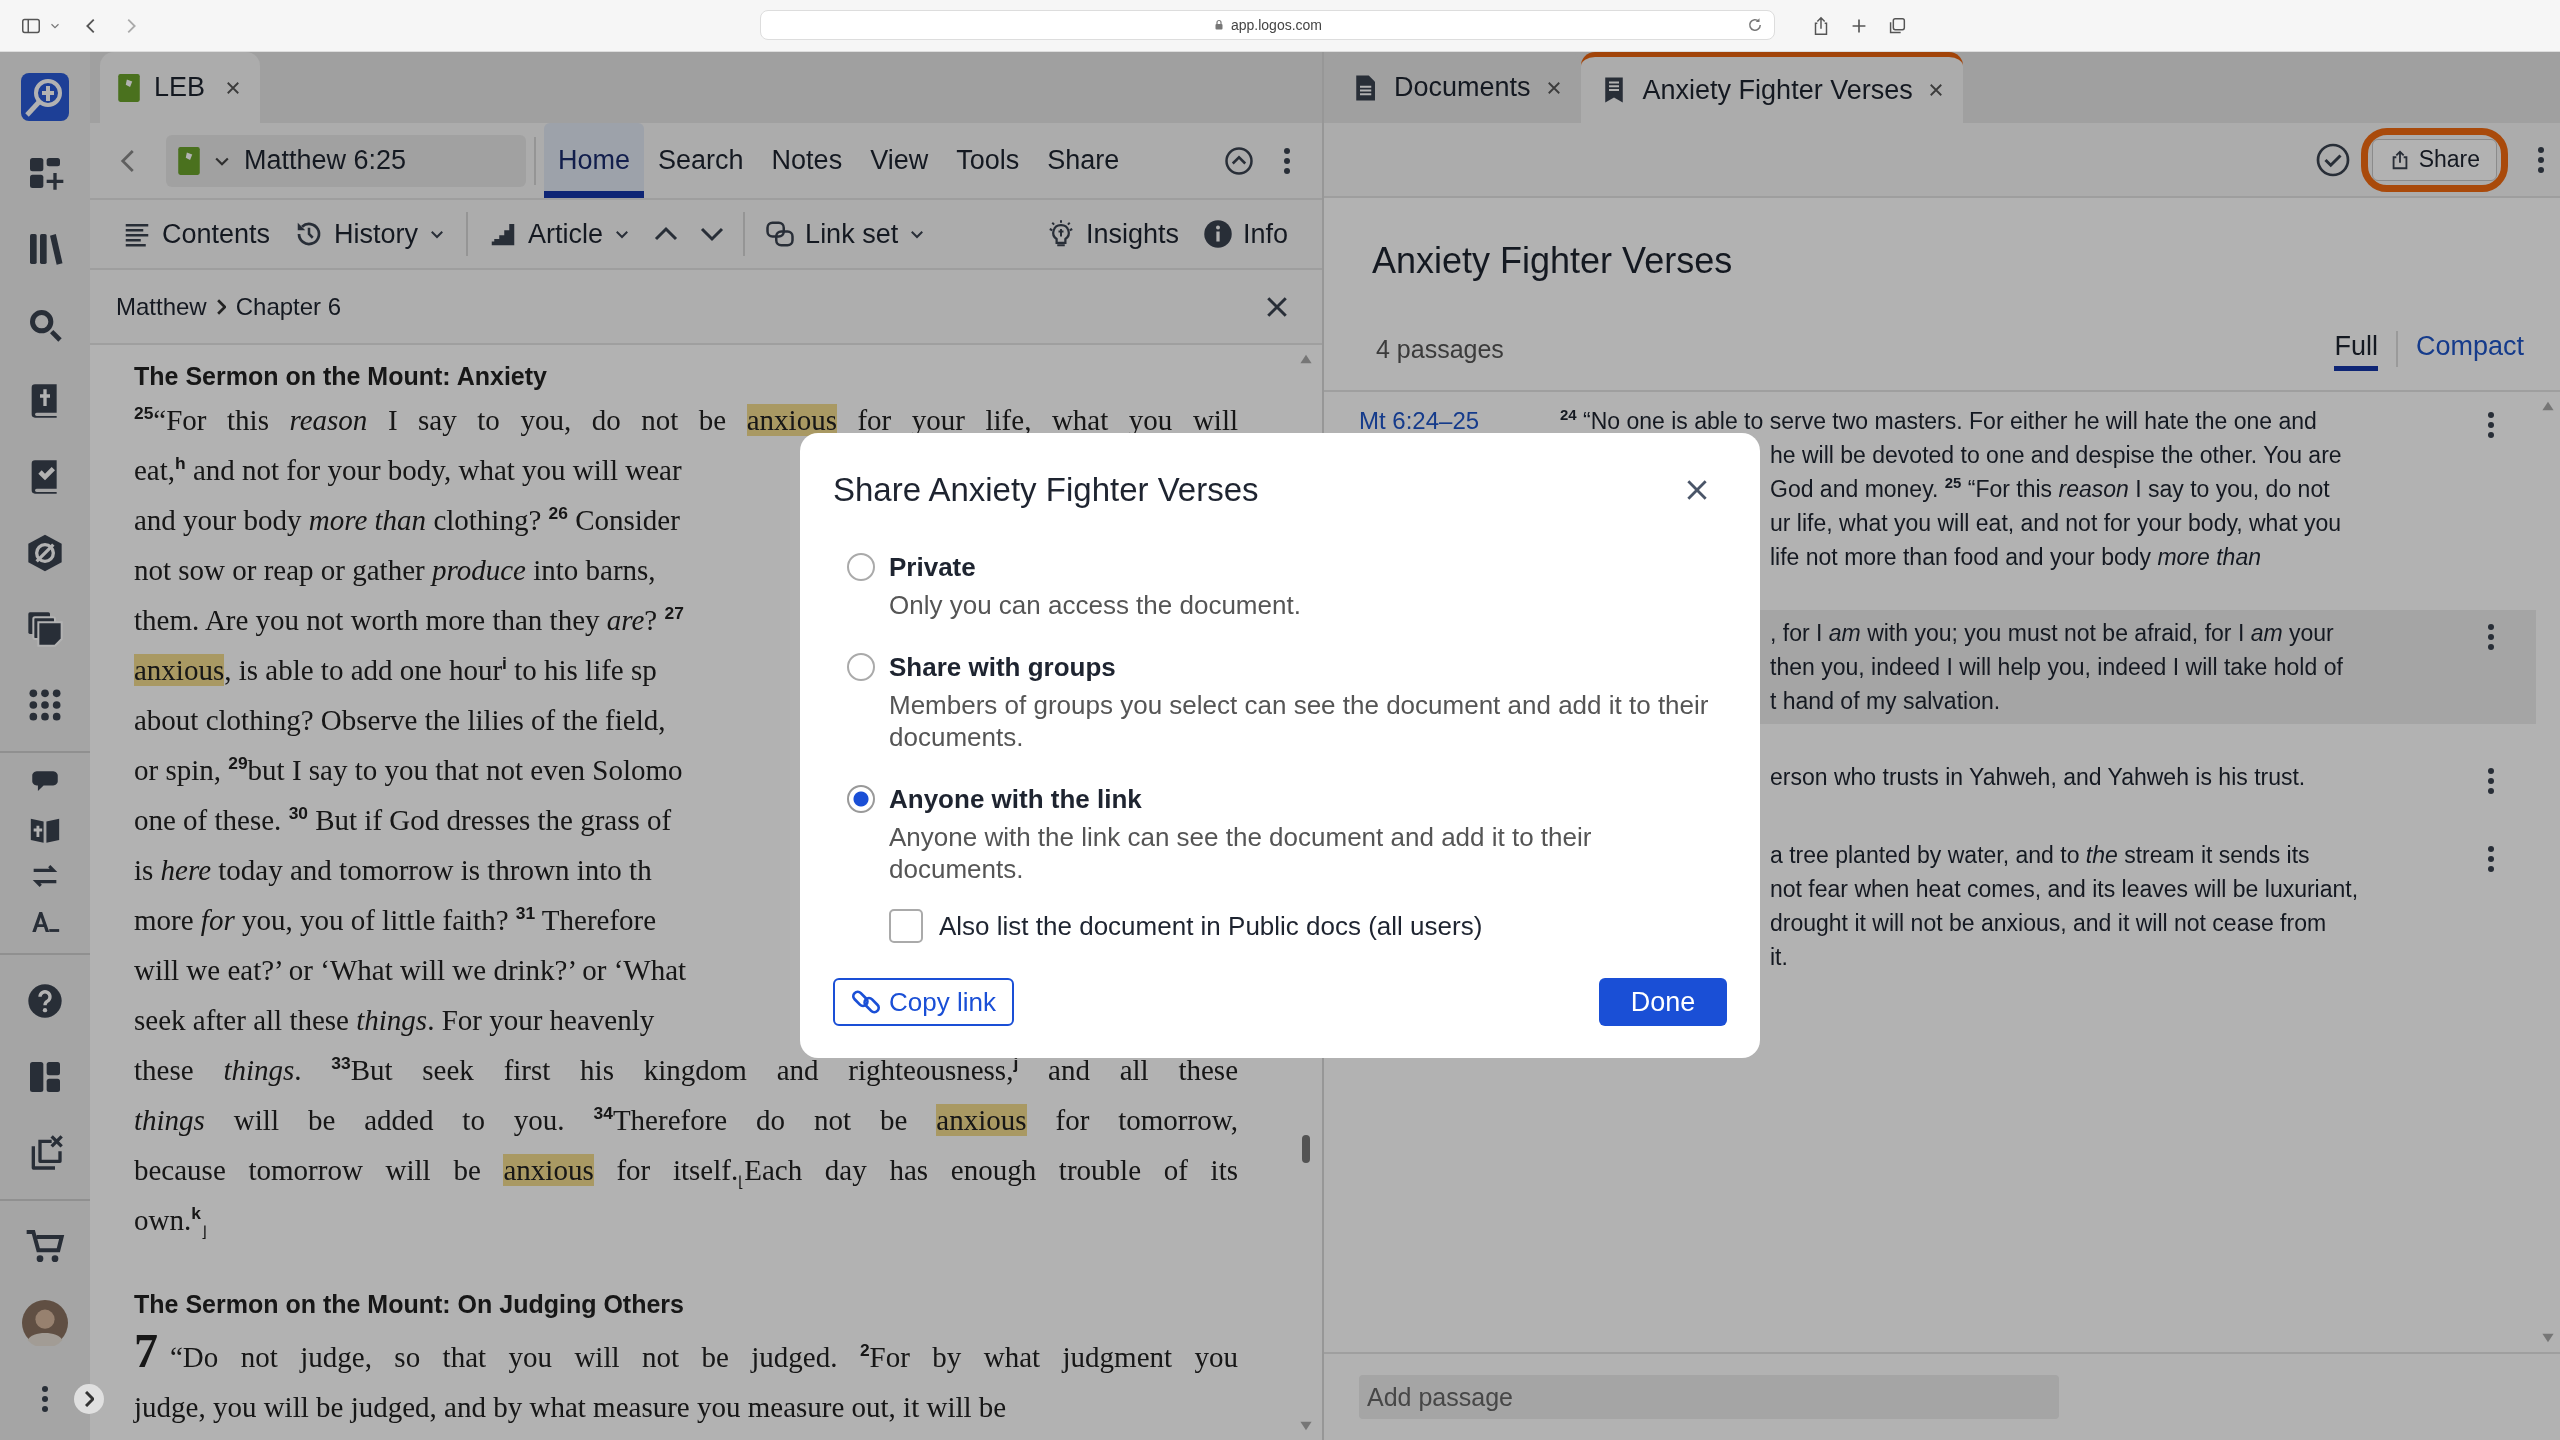  What do you see at coordinates (1440, 349) in the screenshot?
I see `passage-count: 4 passages` at bounding box center [1440, 349].